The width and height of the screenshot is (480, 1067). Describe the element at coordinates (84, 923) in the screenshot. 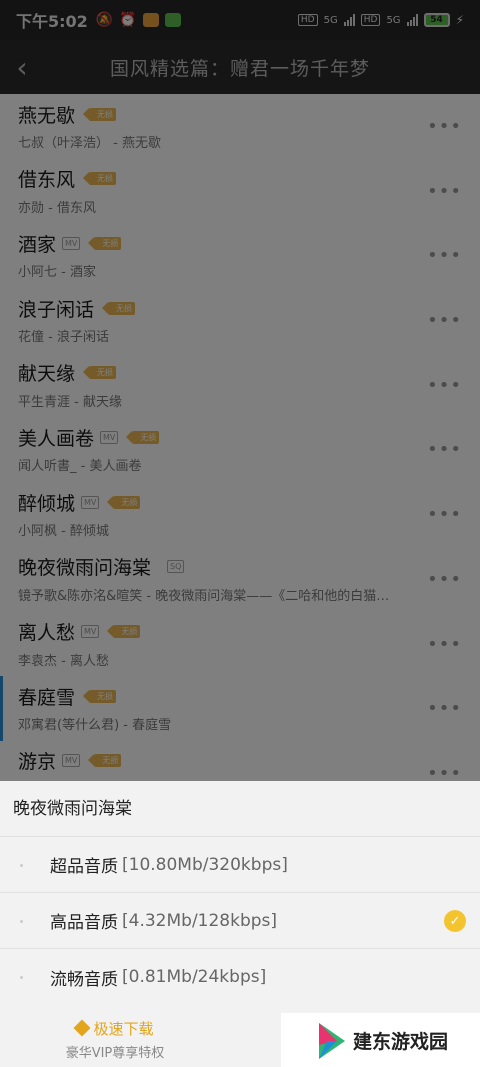

I see `quality-name: 高品音质` at that location.